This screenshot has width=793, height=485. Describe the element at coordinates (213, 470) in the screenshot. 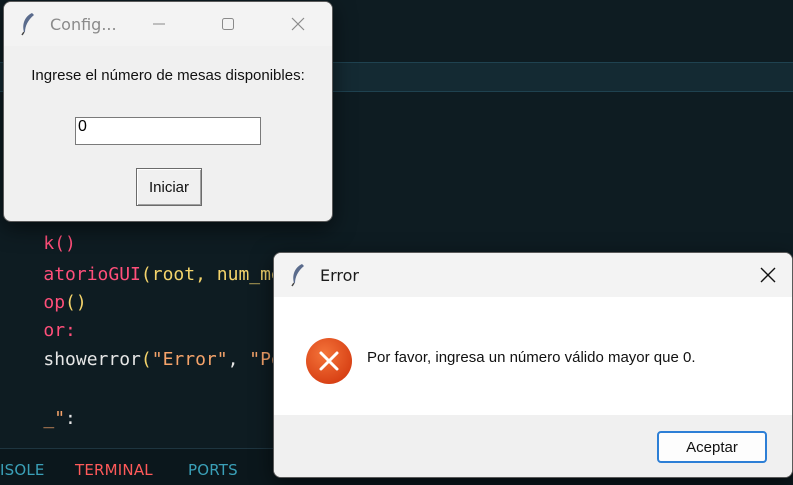

I see `tab-ports: PORTS` at that location.